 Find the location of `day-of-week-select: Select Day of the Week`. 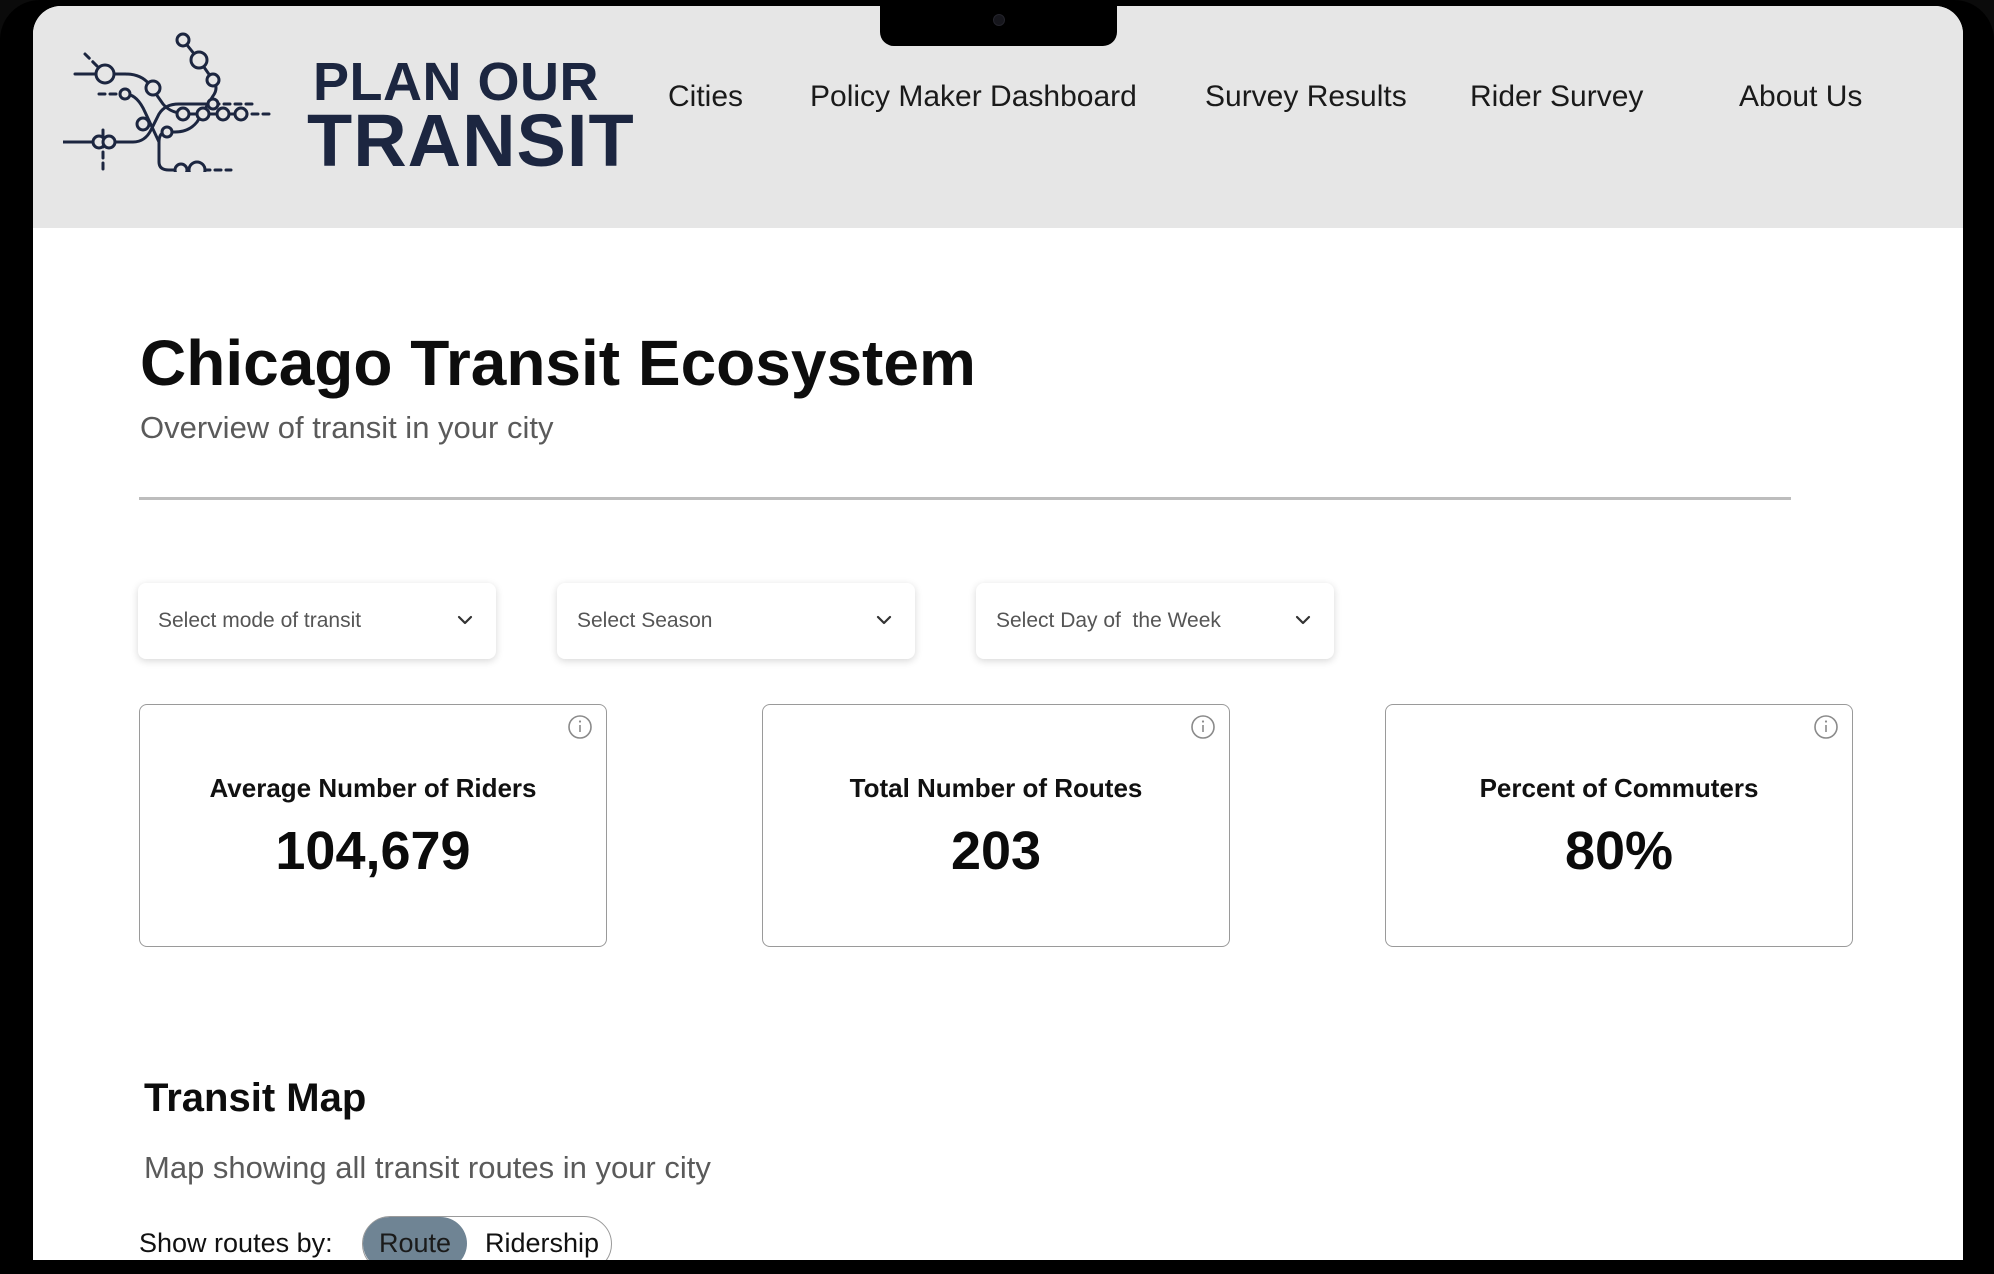

day-of-week-select: Select Day of the Week is located at coordinates (1155, 621).